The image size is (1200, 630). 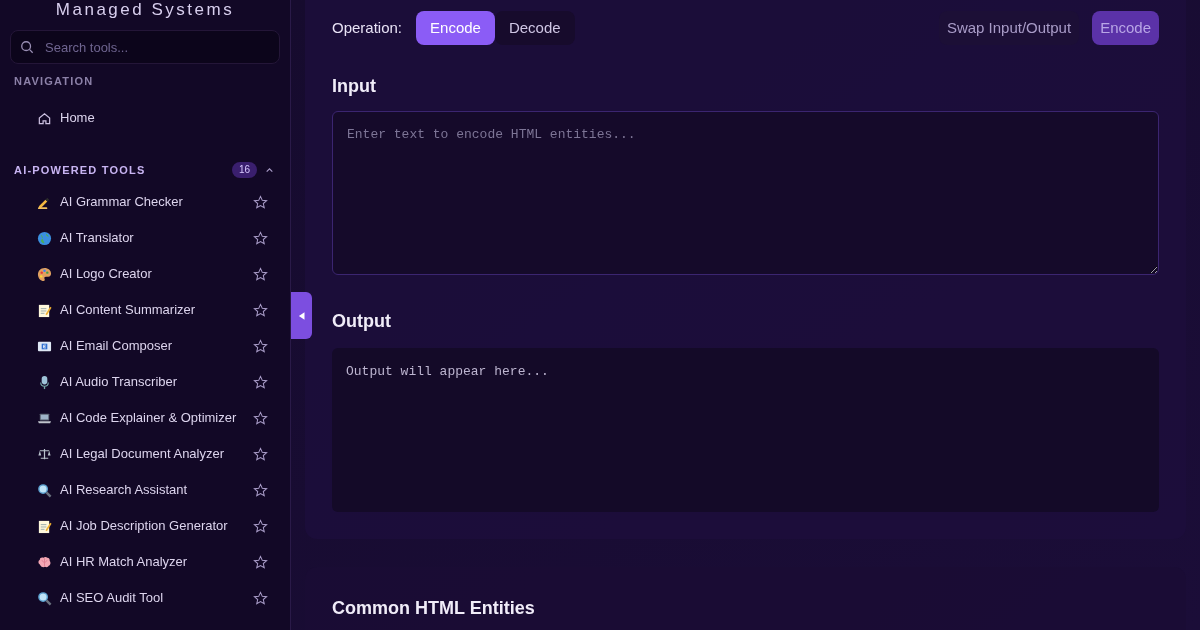 What do you see at coordinates (145, 454) in the screenshot?
I see `sidebar-item: AI Legal Document Analyzer` at bounding box center [145, 454].